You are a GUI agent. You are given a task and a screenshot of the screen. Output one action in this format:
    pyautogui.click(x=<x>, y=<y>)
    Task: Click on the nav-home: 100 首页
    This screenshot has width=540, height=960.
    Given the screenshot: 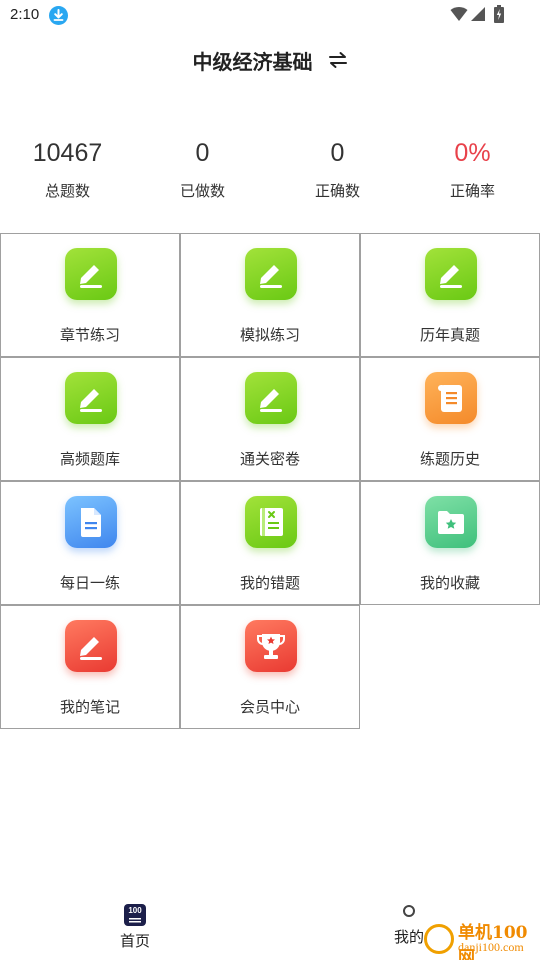 What is the action you would take?
    pyautogui.click(x=135, y=927)
    